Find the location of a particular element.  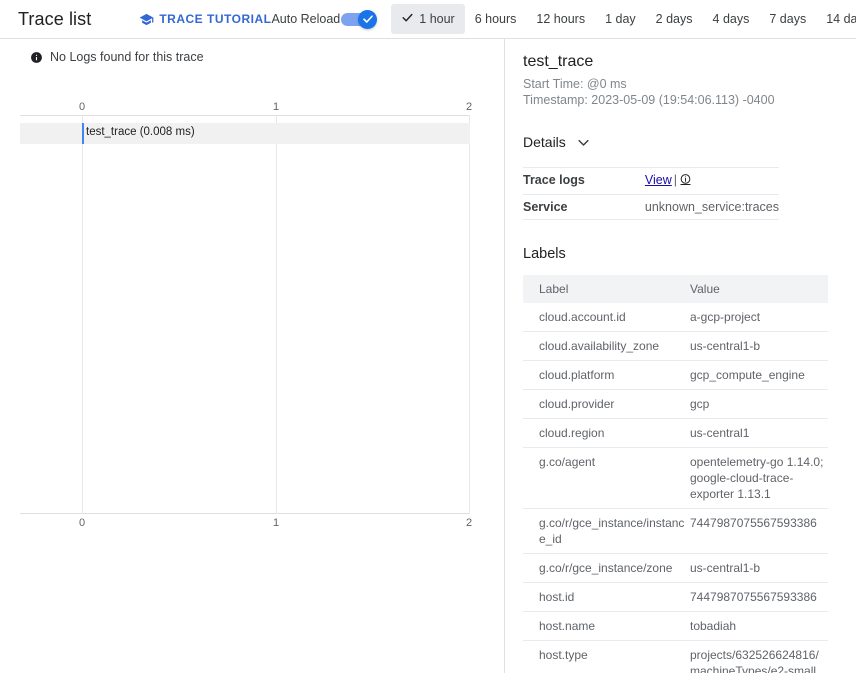

chart-tick-bottom-2: 2 is located at coordinates (469, 523).